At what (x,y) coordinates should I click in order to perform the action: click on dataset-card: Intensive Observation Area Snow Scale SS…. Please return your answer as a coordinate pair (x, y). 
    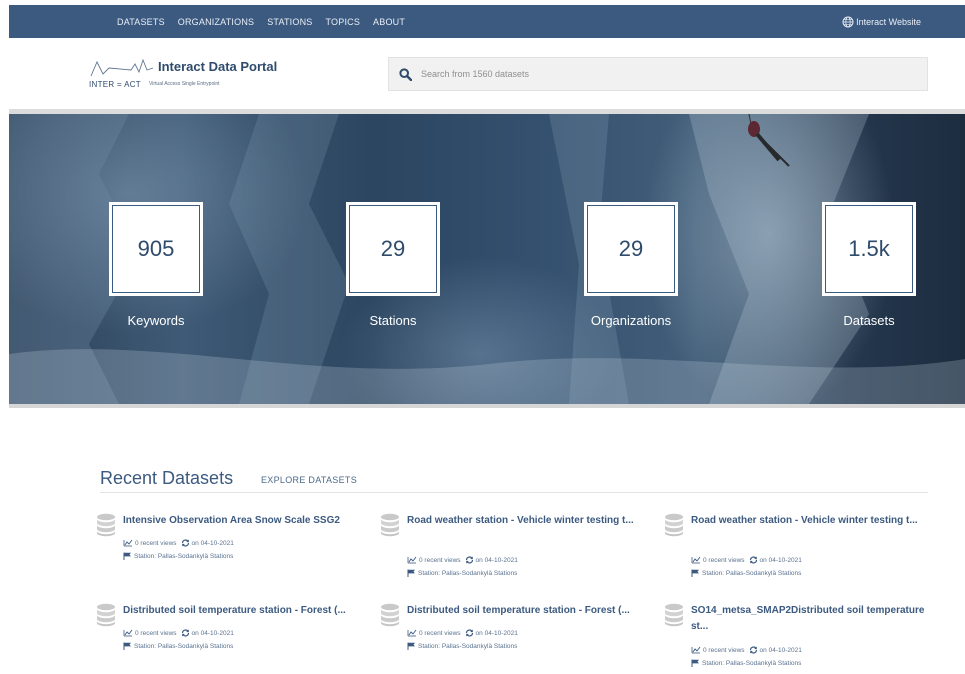
    Looking at the image, I should click on (231, 539).